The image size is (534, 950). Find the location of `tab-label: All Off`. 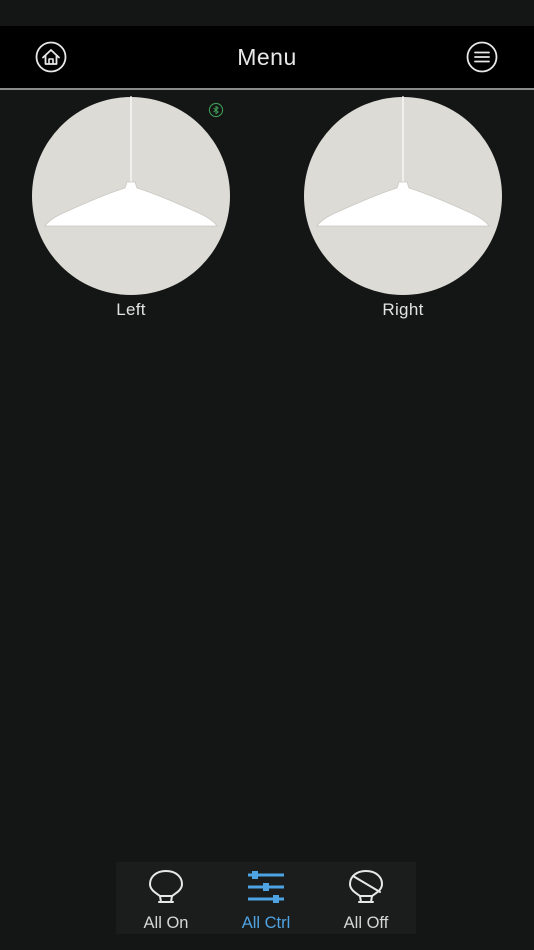

tab-label: All Off is located at coordinates (366, 923).